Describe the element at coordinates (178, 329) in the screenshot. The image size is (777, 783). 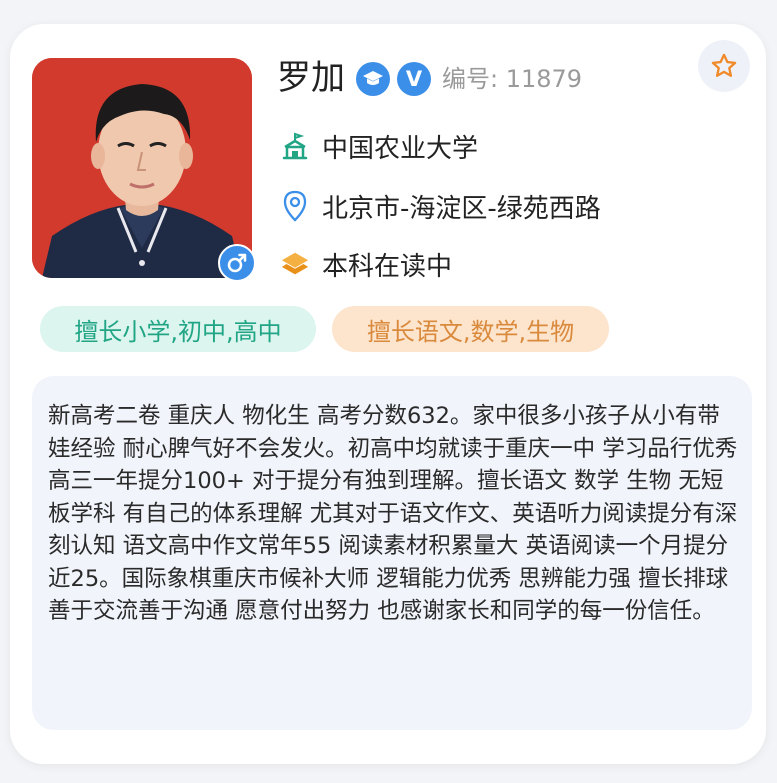
I see `grade-level-tag: 擅长小学,初中,高中` at that location.